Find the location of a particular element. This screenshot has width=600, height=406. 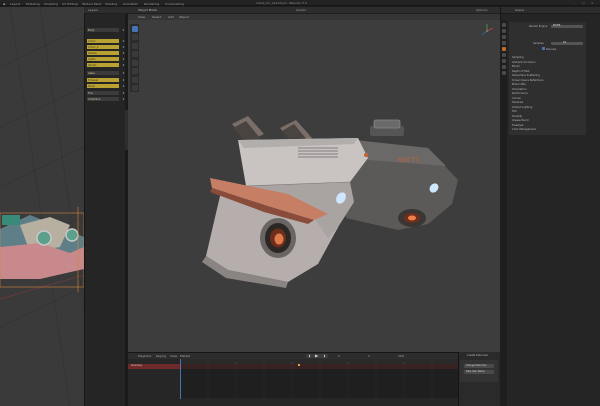

robot-thumbnail is located at coordinates (42, 247).